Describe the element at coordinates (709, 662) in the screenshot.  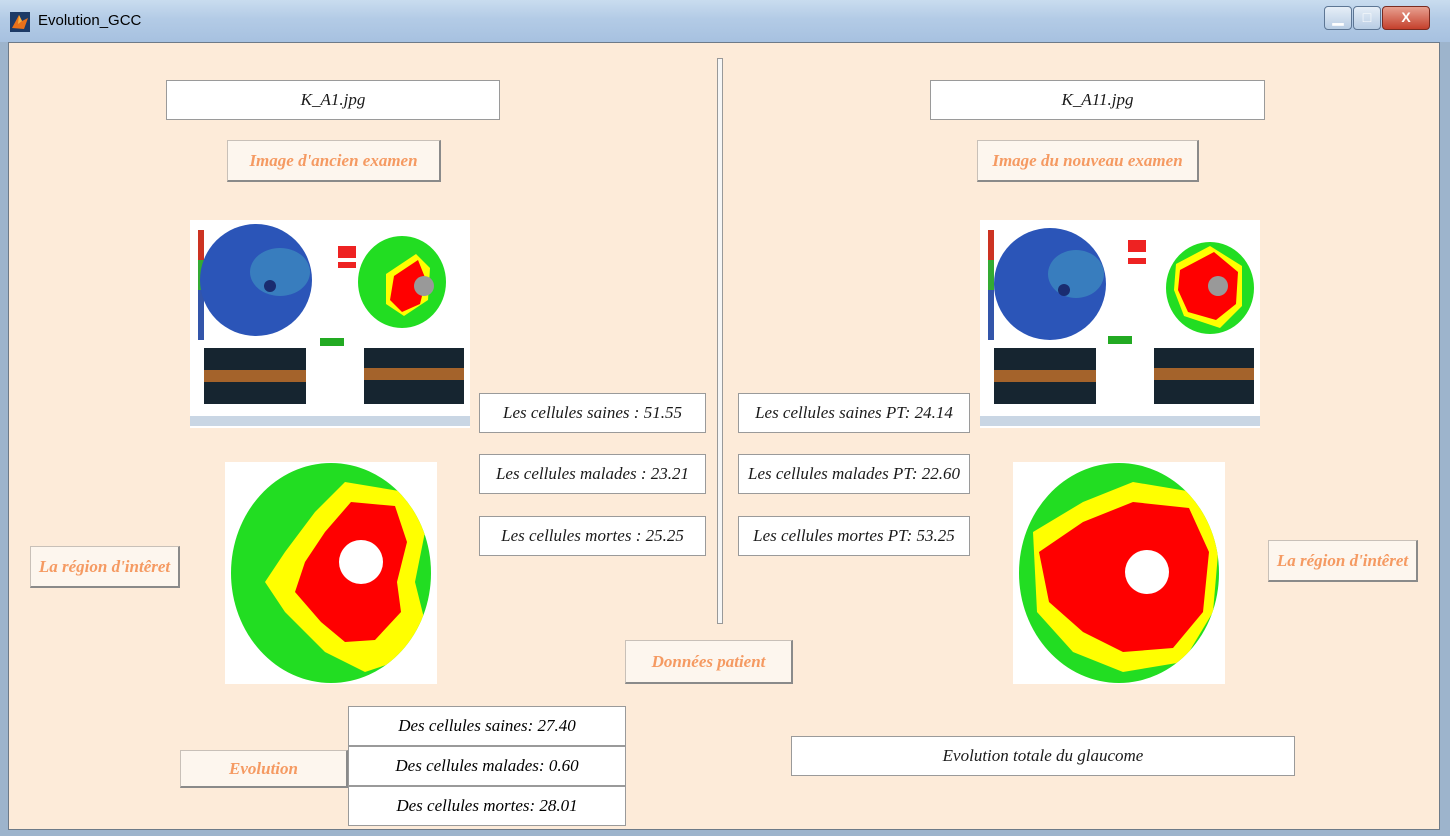
I see `patient-data-button: Données patient` at that location.